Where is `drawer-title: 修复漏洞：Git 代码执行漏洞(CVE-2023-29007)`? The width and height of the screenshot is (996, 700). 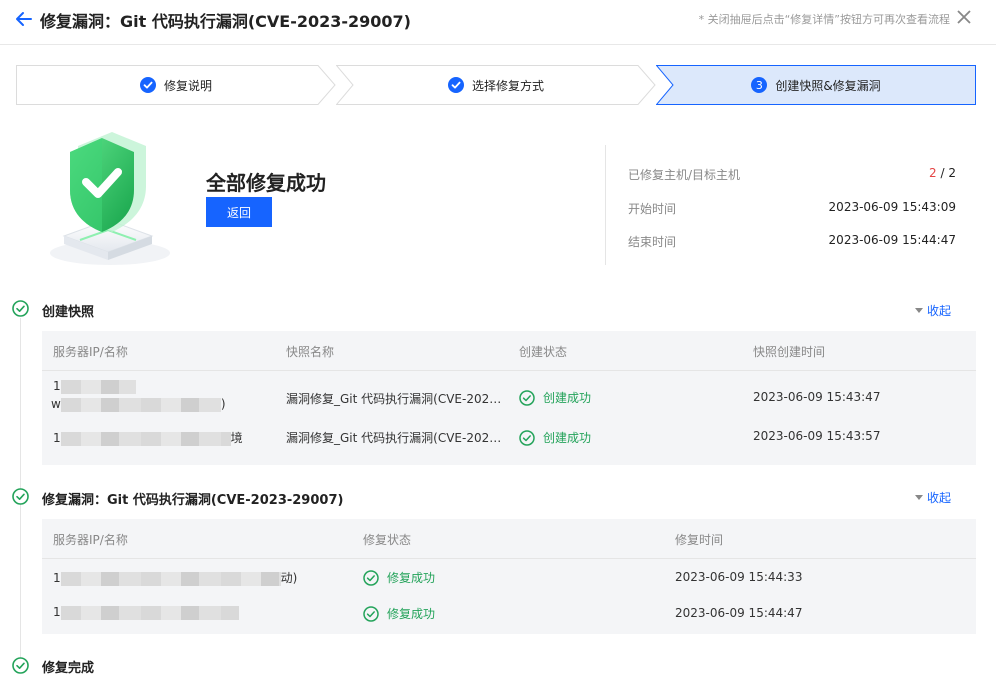 drawer-title: 修复漏洞：Git 代码执行漏洞(CVE-2023-29007) is located at coordinates (225, 21).